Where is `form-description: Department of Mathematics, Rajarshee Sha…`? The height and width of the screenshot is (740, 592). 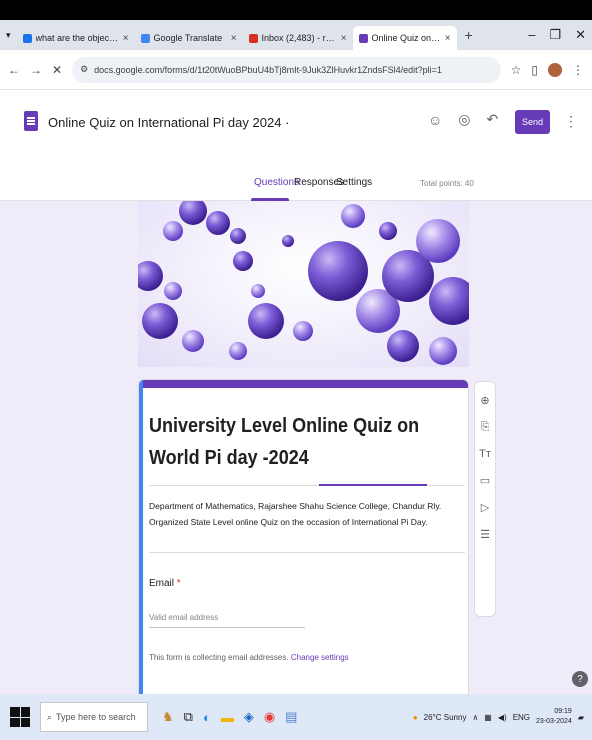
form-description: Department of Mathematics, Rajarshee Sha… is located at coordinates (308, 514).